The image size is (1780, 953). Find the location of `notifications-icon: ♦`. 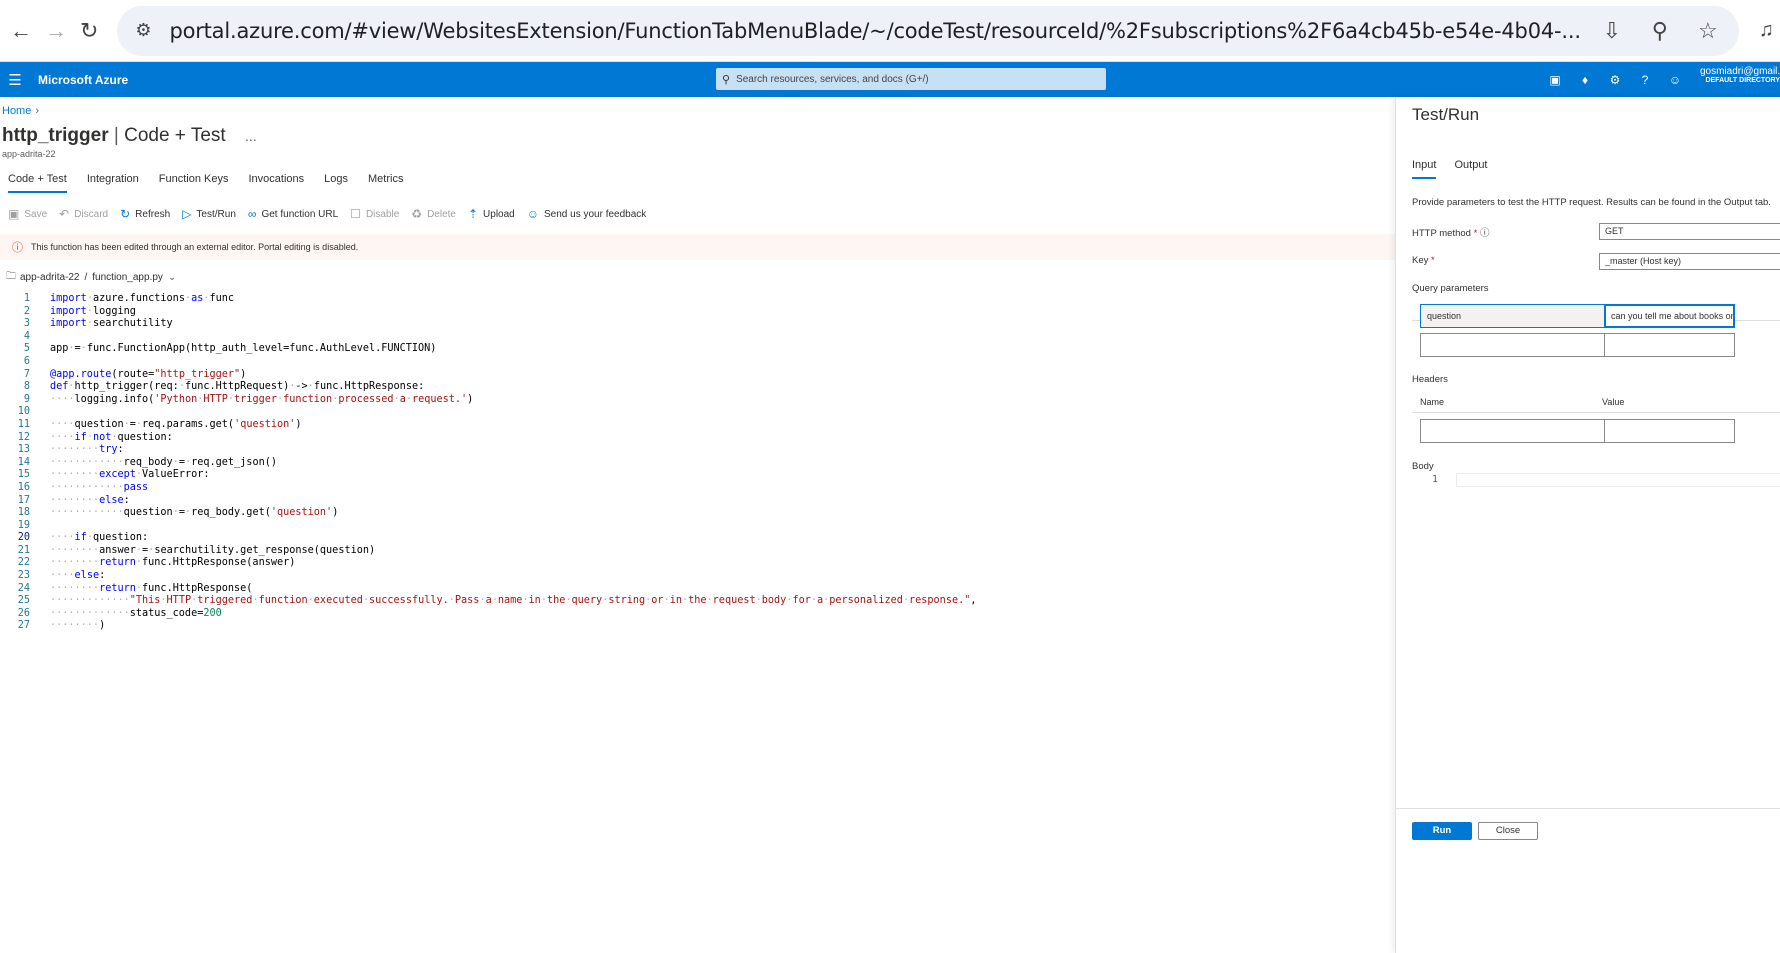

notifications-icon: ♦ is located at coordinates (1585, 80).